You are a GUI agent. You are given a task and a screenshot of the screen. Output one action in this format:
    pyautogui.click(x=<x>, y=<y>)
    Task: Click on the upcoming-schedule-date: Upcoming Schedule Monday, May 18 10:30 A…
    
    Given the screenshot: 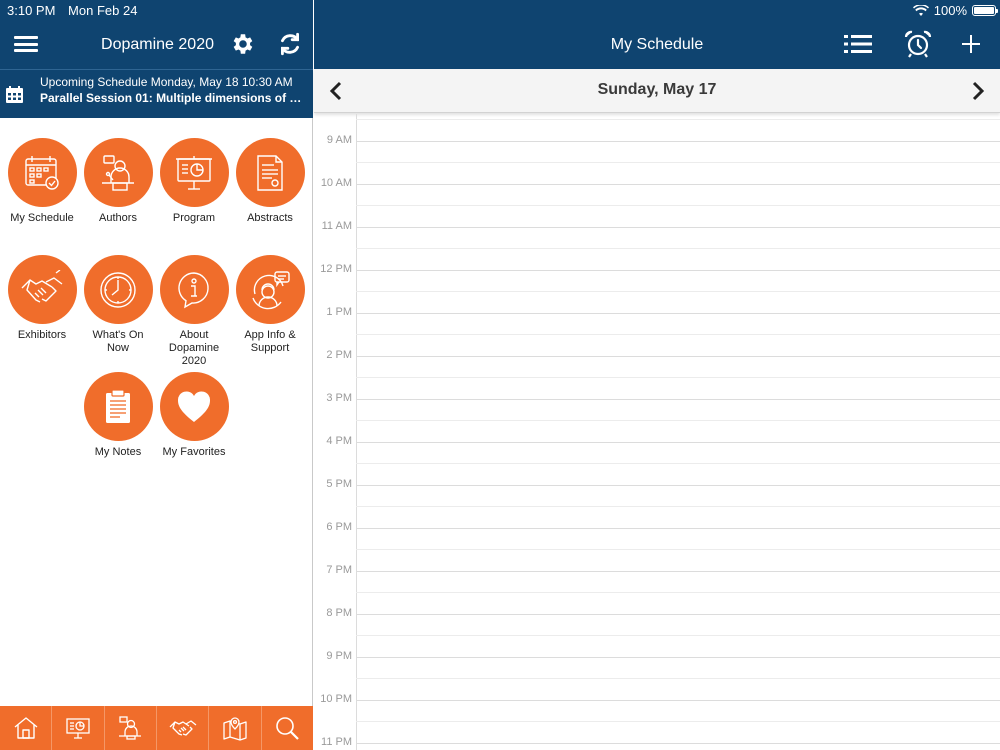 What is the action you would take?
    pyautogui.click(x=166, y=82)
    